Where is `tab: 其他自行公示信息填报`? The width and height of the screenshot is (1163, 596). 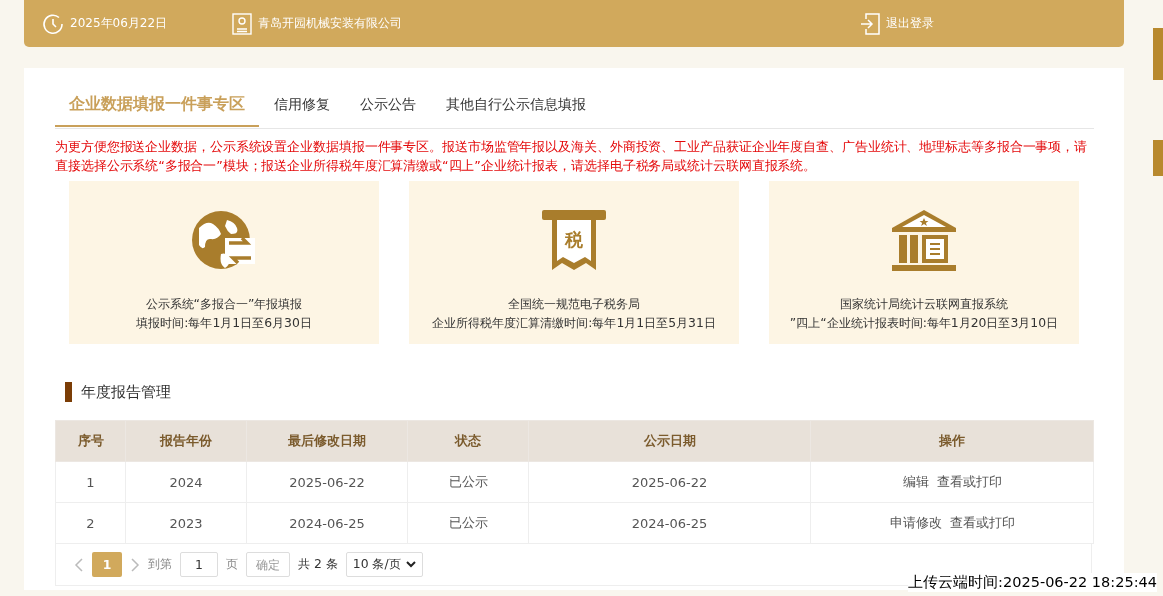 tab: 其他自行公示信息填报 is located at coordinates (516, 107).